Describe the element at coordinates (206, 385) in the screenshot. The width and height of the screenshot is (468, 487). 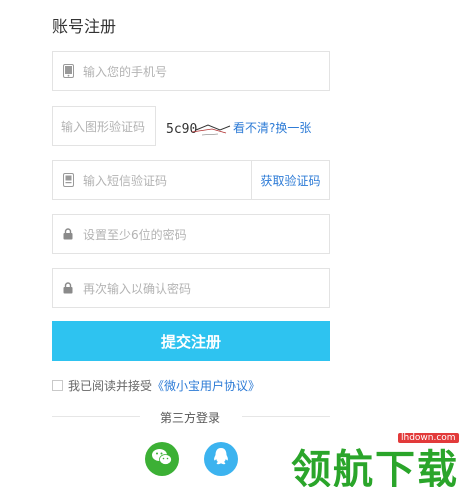
I see `agreement-link: 《微小宝用户协议》` at that location.